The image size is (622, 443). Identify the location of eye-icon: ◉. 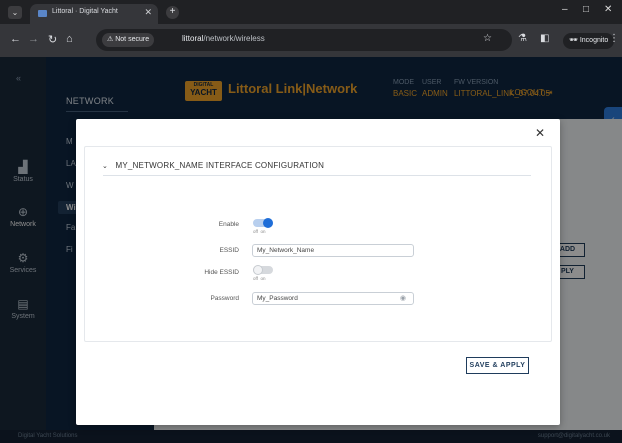
(403, 298).